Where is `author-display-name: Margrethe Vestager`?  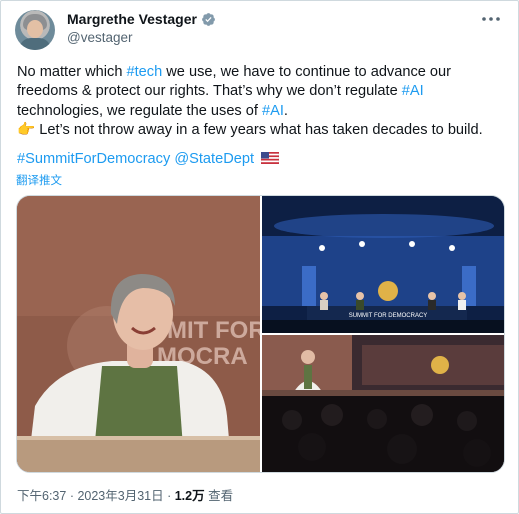
author-display-name: Margrethe Vestager is located at coordinates (132, 19).